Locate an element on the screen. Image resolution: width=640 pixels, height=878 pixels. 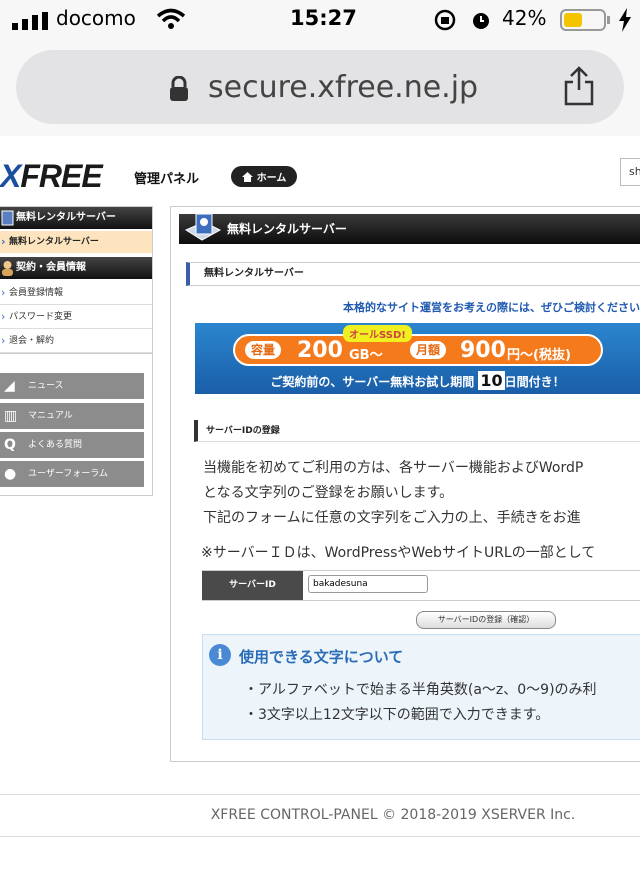
sidebar-head-contract: 契約・会員情報 is located at coordinates (76, 268).